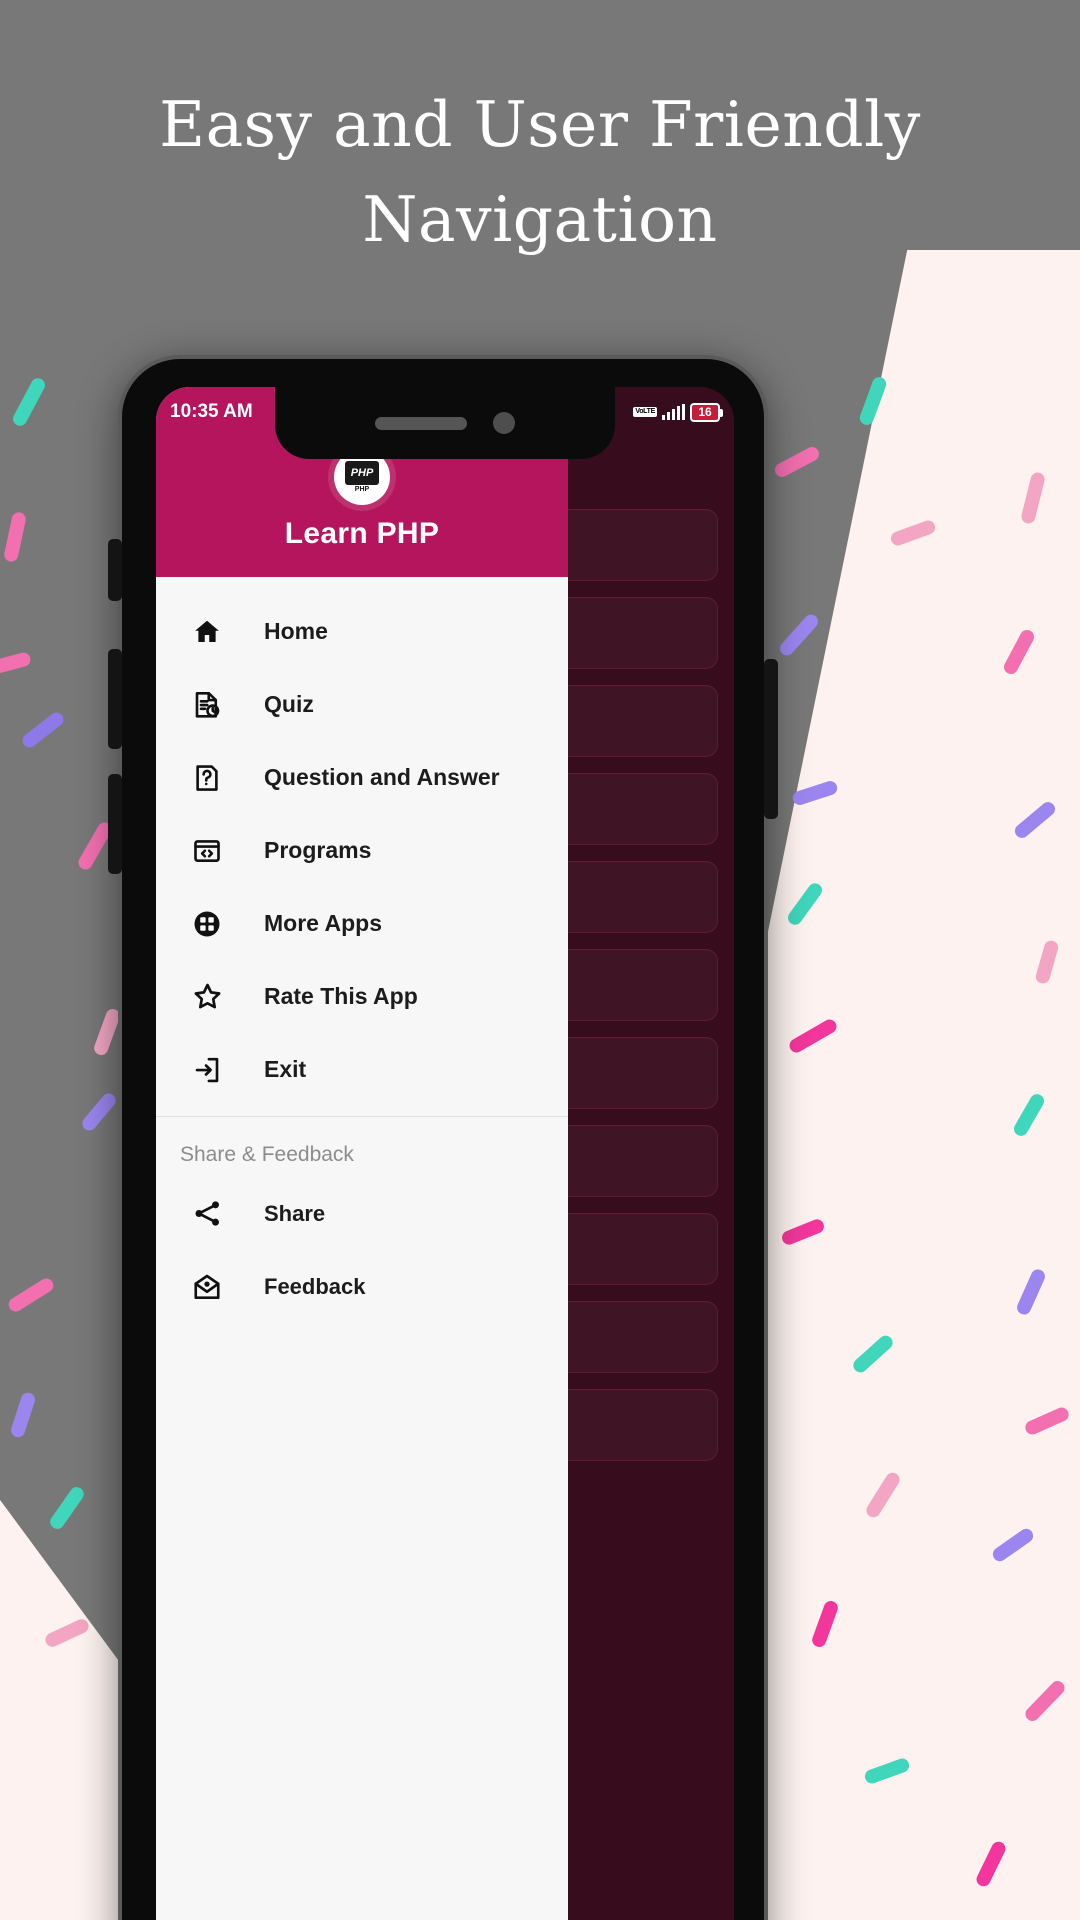 This screenshot has width=1080, height=1920. I want to click on app-logo-sub-text: PHP, so click(362, 489).